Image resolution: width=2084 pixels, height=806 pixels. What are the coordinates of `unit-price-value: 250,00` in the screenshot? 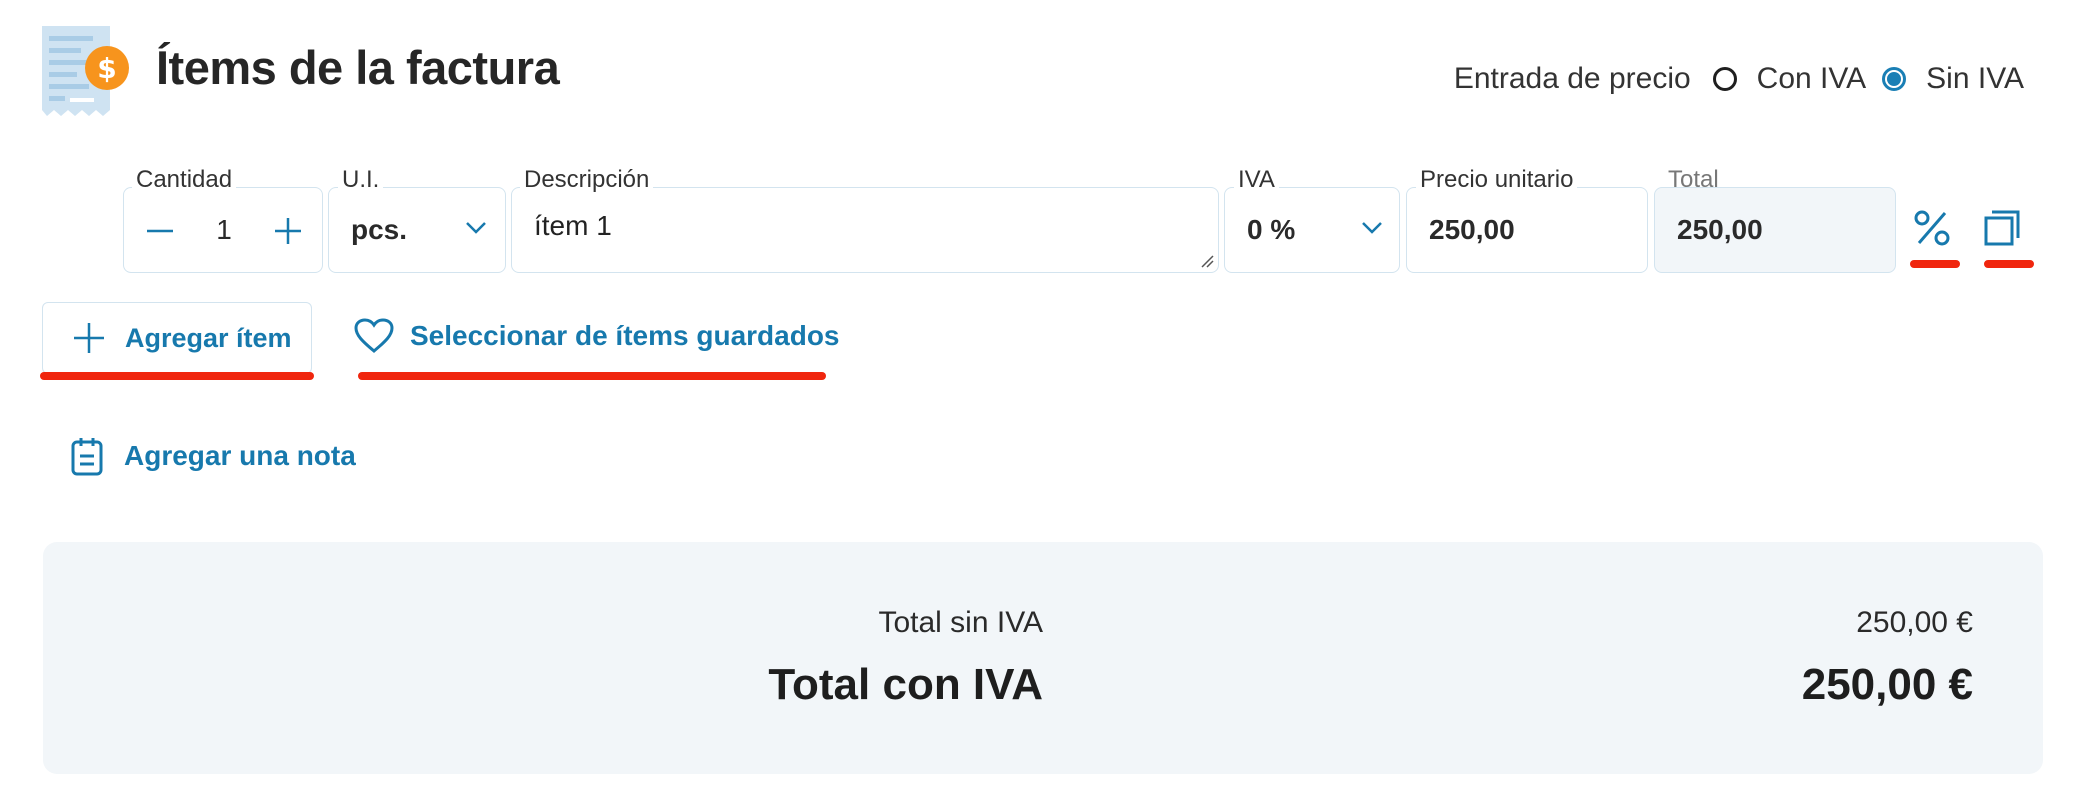 It's located at (1472, 229).